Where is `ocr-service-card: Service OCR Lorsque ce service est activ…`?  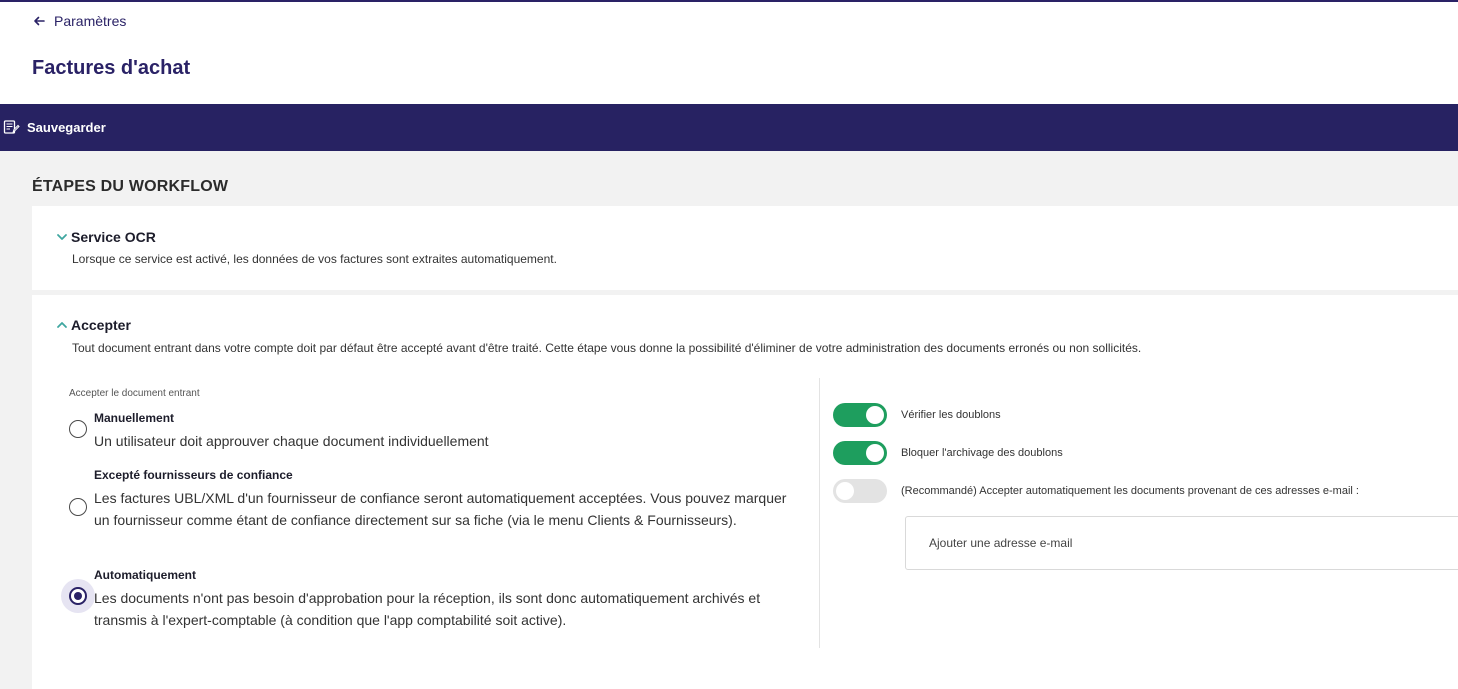
ocr-service-card: Service OCR Lorsque ce service est activ… is located at coordinates (745, 248).